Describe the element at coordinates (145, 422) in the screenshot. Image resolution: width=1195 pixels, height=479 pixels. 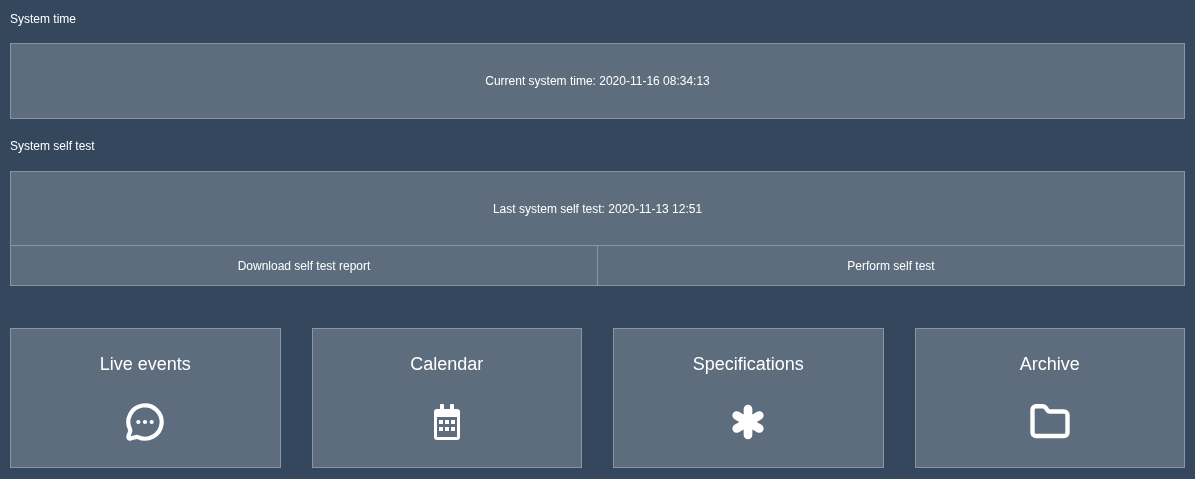
I see `chat-bubble-icon` at that location.